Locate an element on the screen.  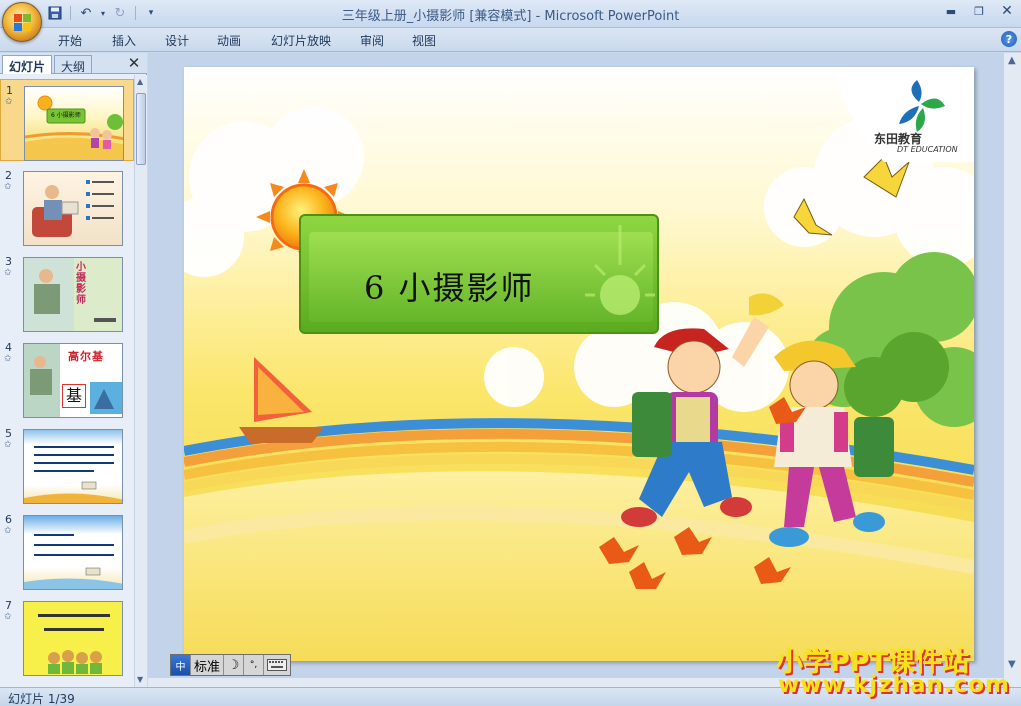
ime-toolbar: 中 标准 ☽ °, is located at coordinates (231, 665).